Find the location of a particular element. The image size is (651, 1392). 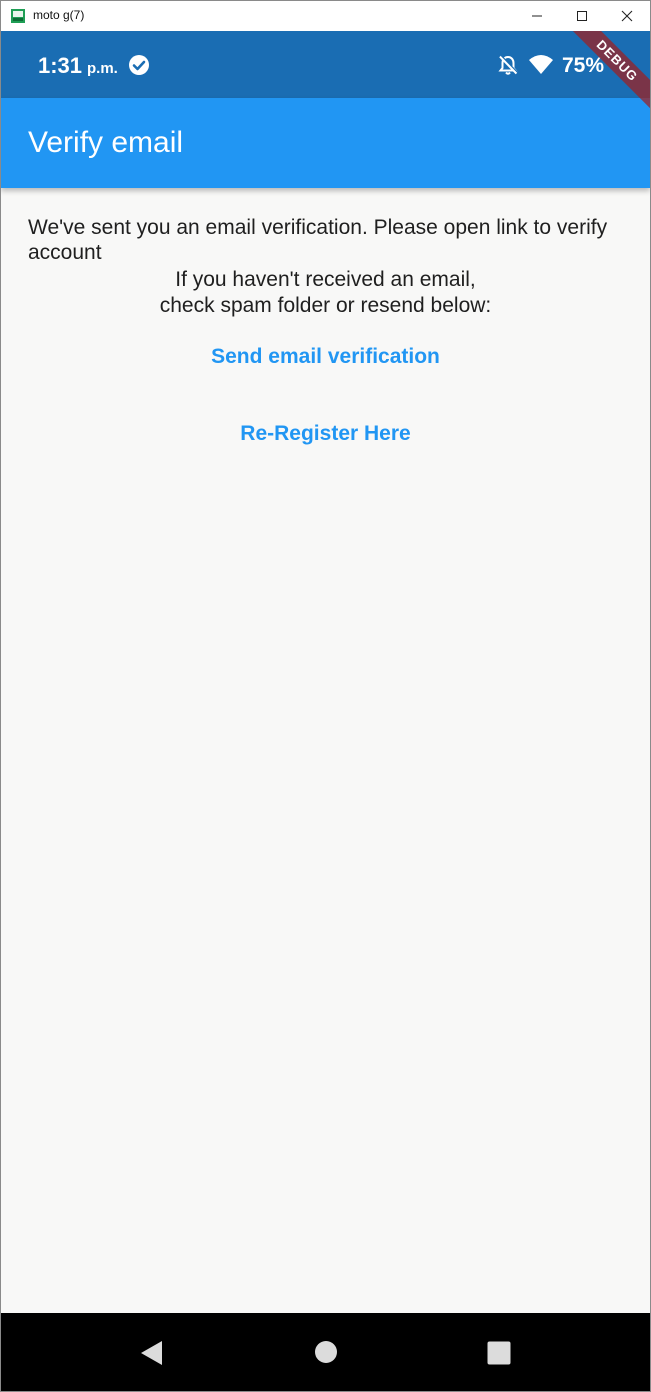

window-title: moto g(7) is located at coordinates (59, 15).